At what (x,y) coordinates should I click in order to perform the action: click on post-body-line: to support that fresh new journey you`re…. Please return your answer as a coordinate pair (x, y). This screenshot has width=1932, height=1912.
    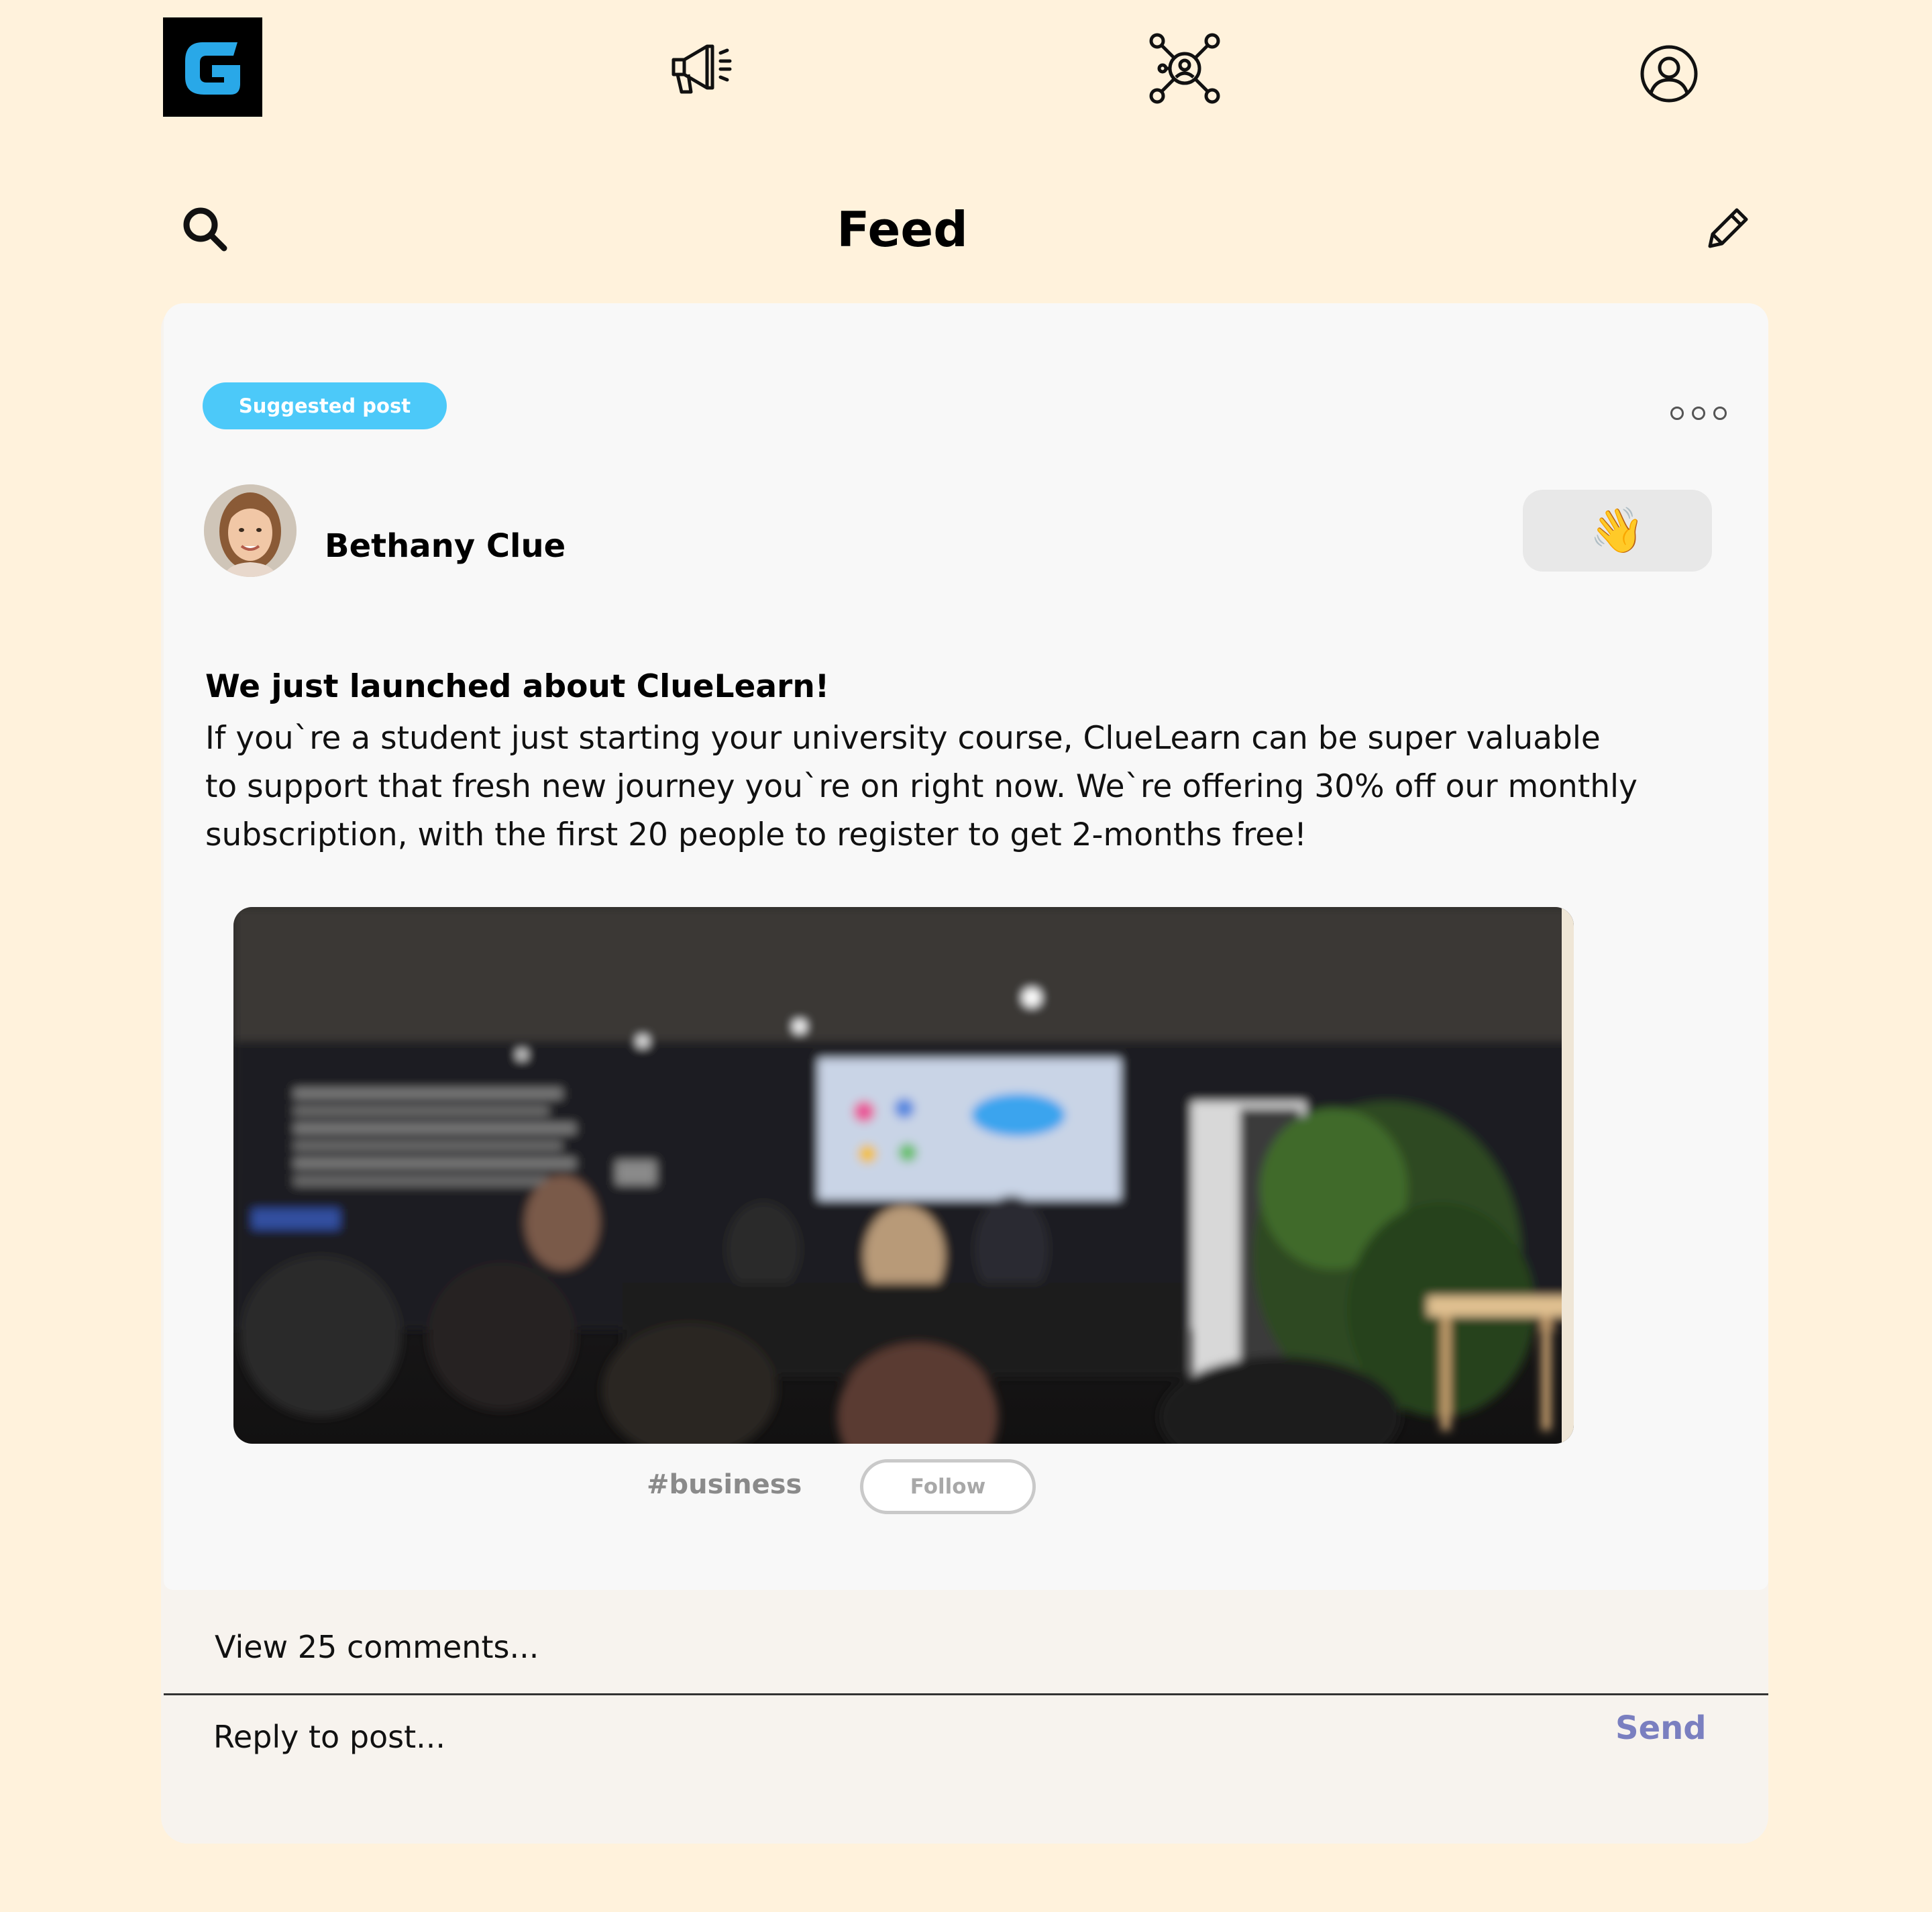
    Looking at the image, I should click on (921, 787).